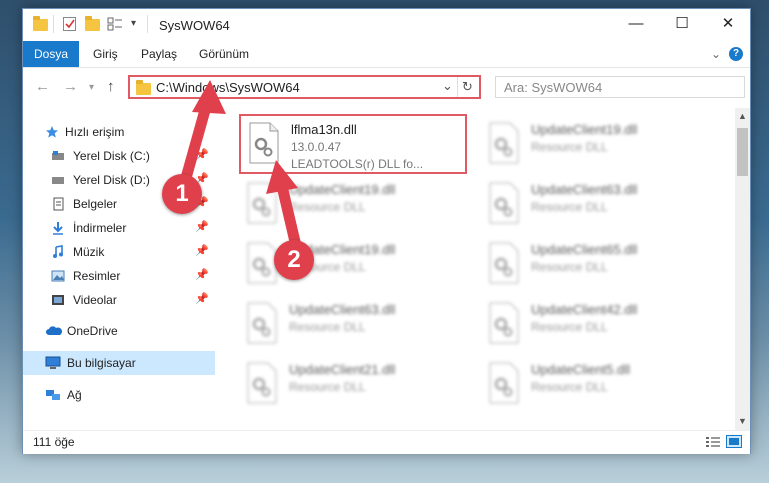 Image resolution: width=769 pixels, height=483 pixels. What do you see at coordinates (595, 385) in the screenshot?
I see `file-tile: UpdateClient5.dll Resource DLL` at bounding box center [595, 385].